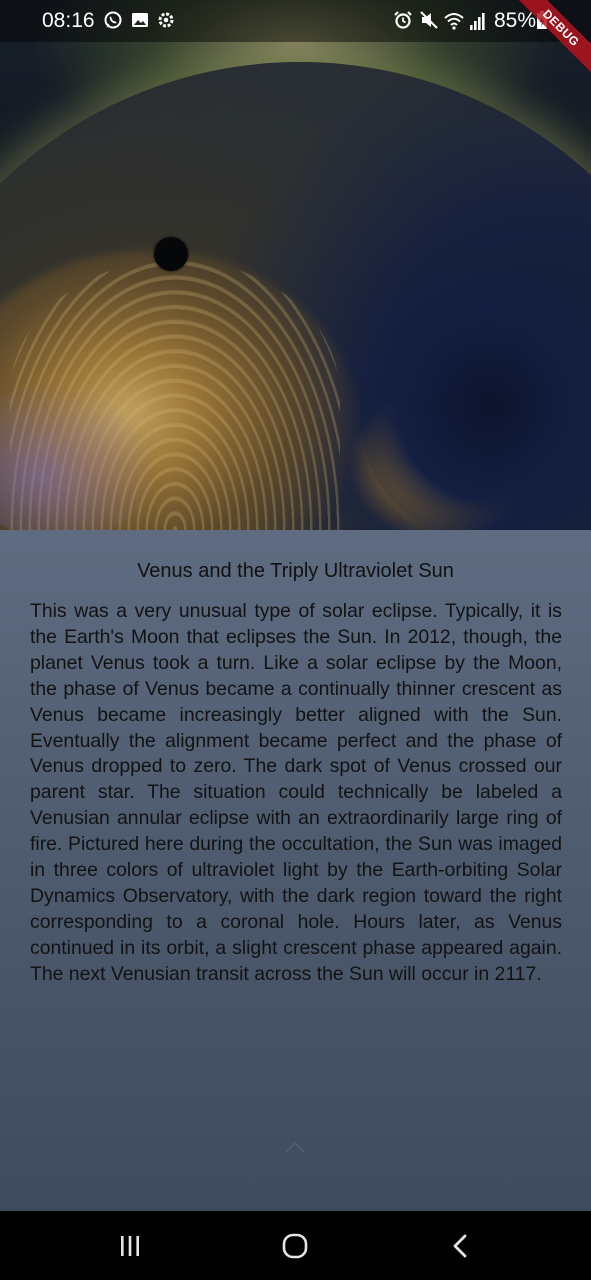 This screenshot has width=591, height=1280. I want to click on home-icon, so click(295, 1246).